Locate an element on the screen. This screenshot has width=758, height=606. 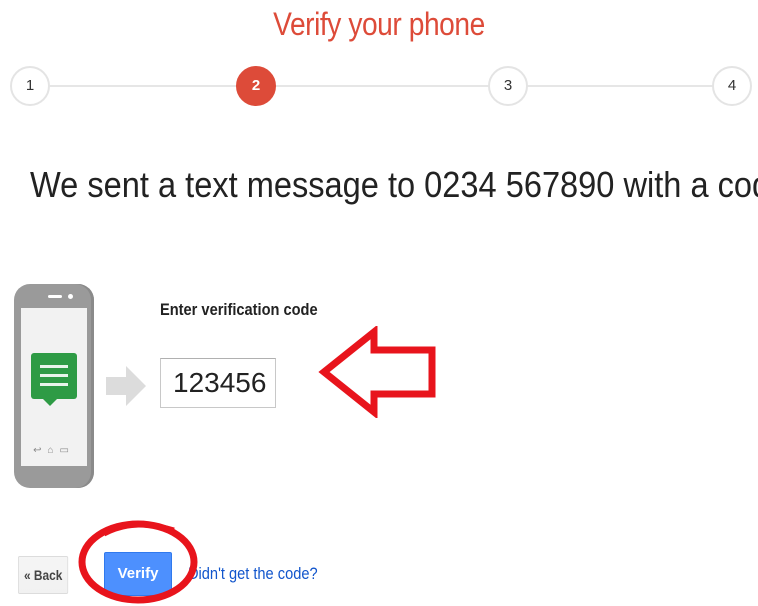
back-button: « Back is located at coordinates (43, 575).